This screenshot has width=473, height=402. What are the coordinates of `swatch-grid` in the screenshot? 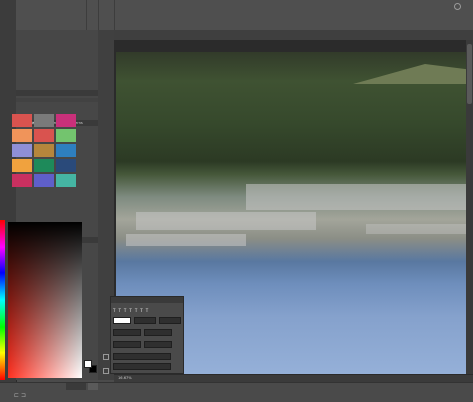 It's located at (44, 150).